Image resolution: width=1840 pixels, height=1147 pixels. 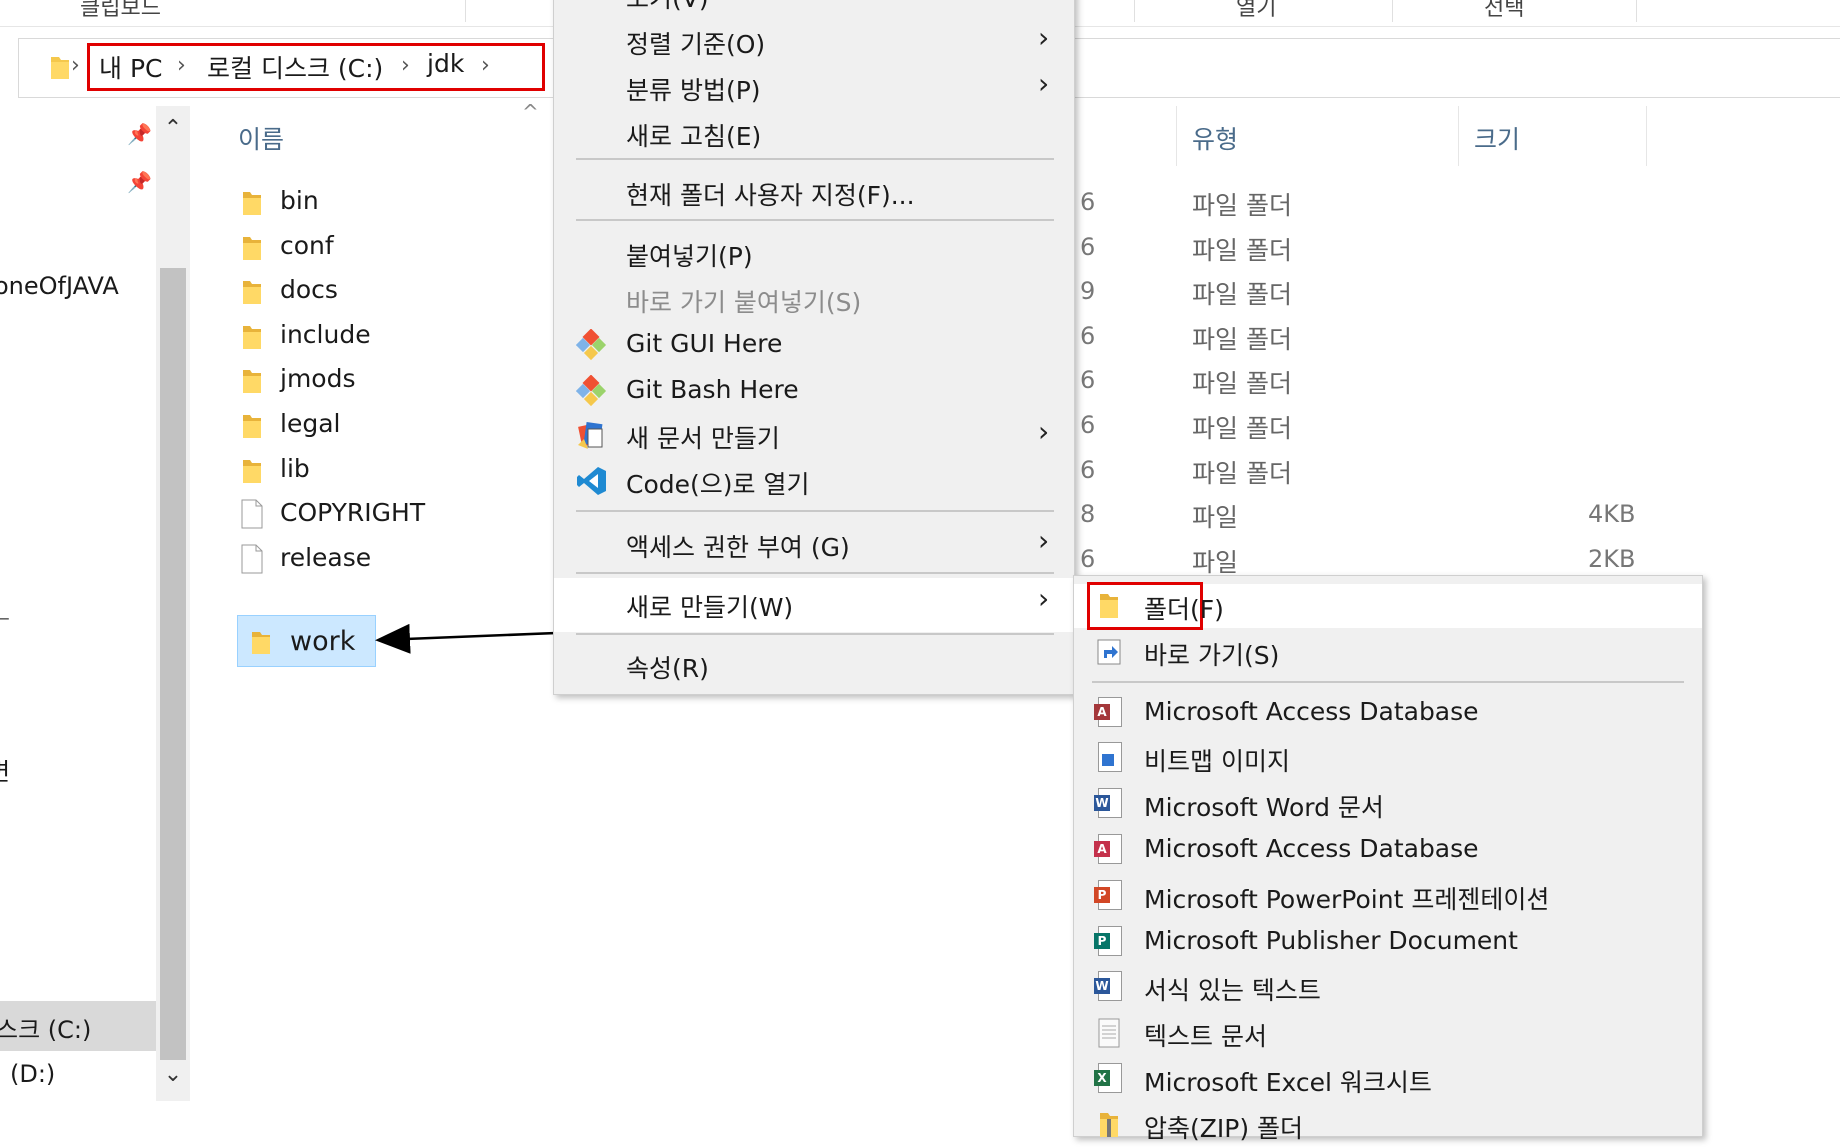 What do you see at coordinates (325, 557) in the screenshot?
I see `file-name: release` at bounding box center [325, 557].